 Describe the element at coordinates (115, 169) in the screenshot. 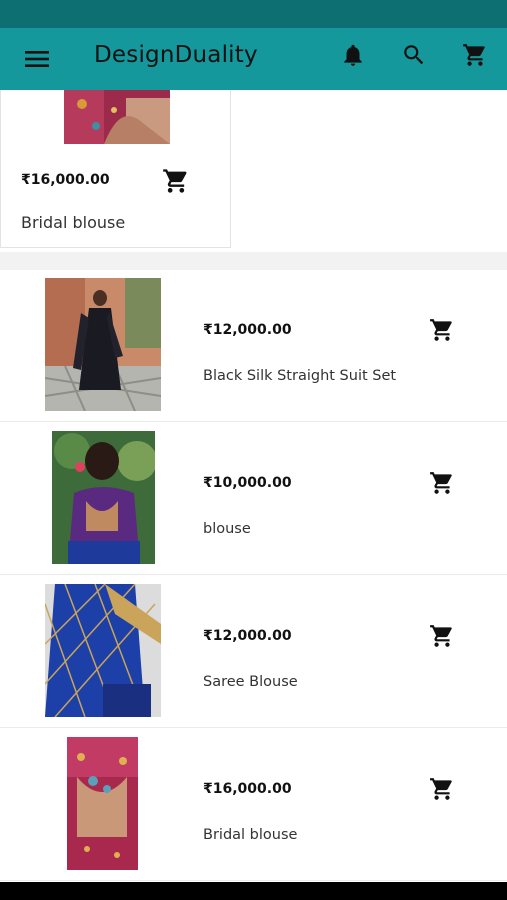

I see `product-card: ₹16,000.00 Bridal blouse` at that location.